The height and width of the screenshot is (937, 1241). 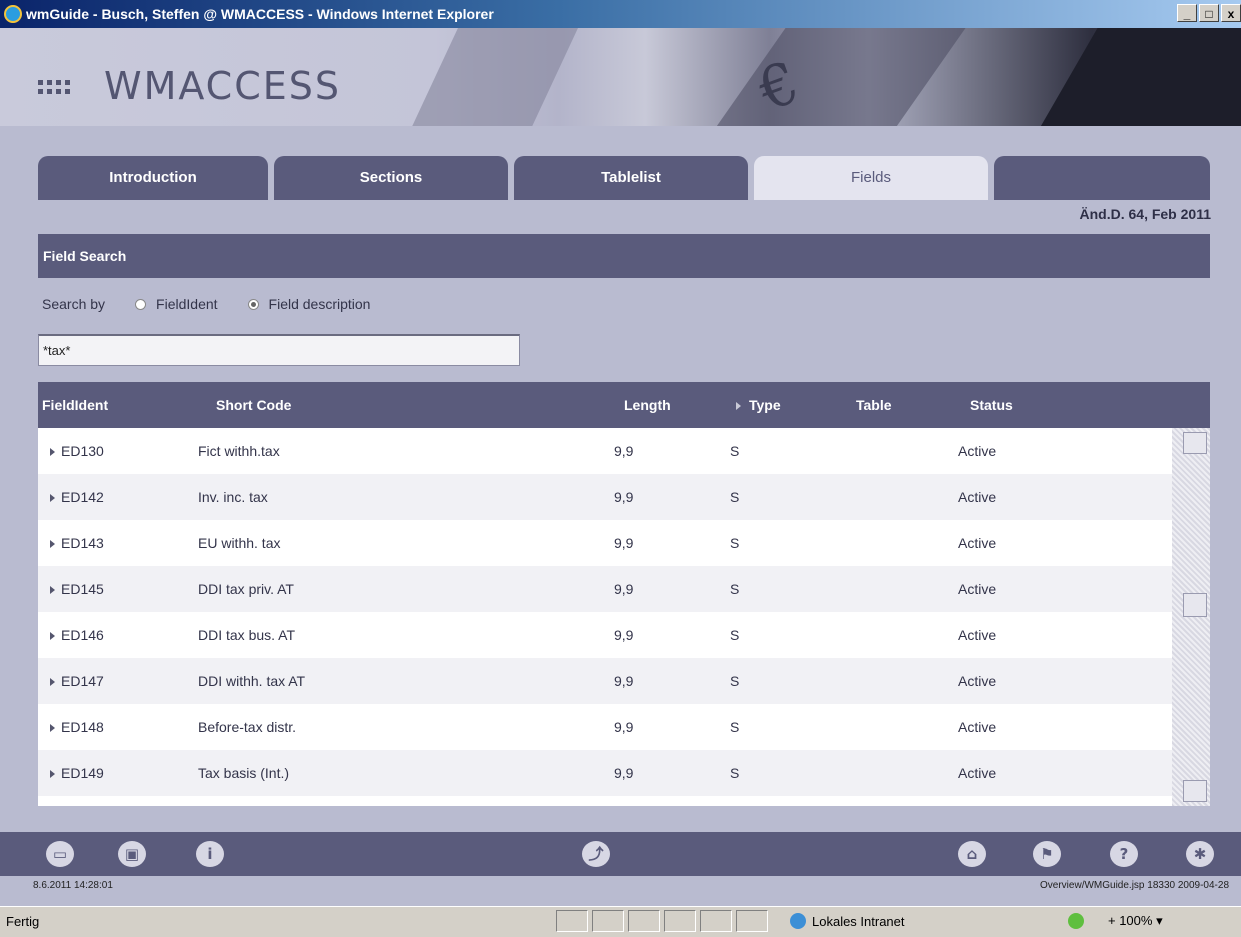 I want to click on radio-field-description: Field description, so click(x=308, y=304).